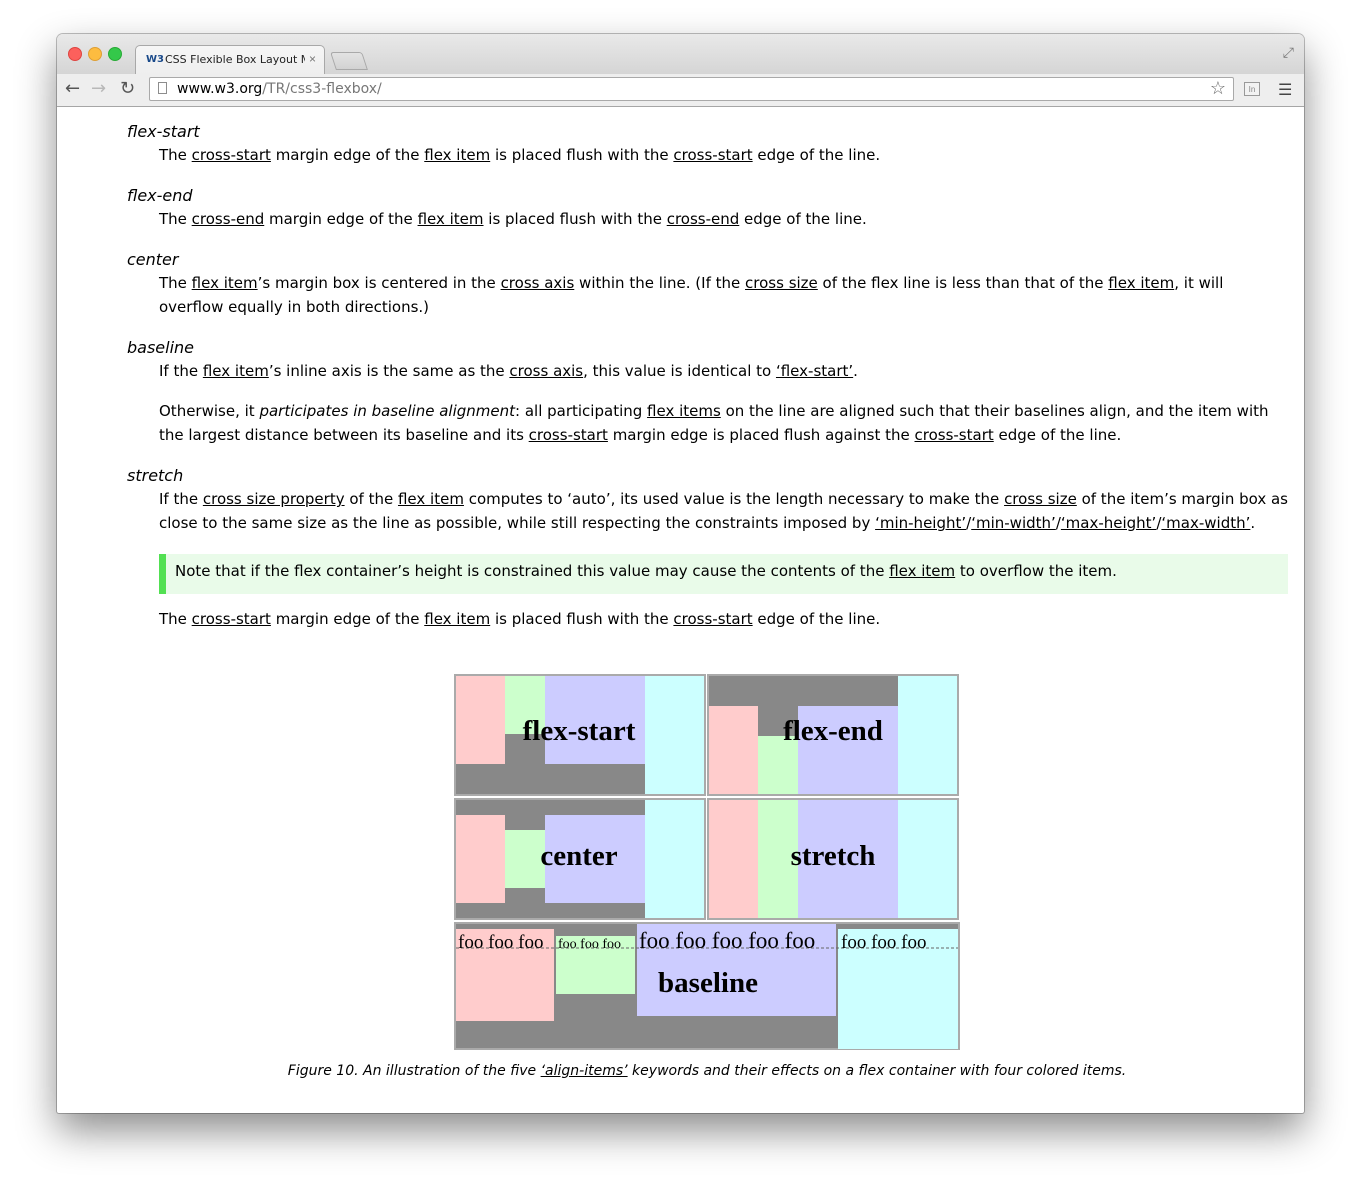 Image resolution: width=1361 pixels, height=1193 pixels. What do you see at coordinates (660, 283) in the screenshot?
I see `text: within the line. (If the` at bounding box center [660, 283].